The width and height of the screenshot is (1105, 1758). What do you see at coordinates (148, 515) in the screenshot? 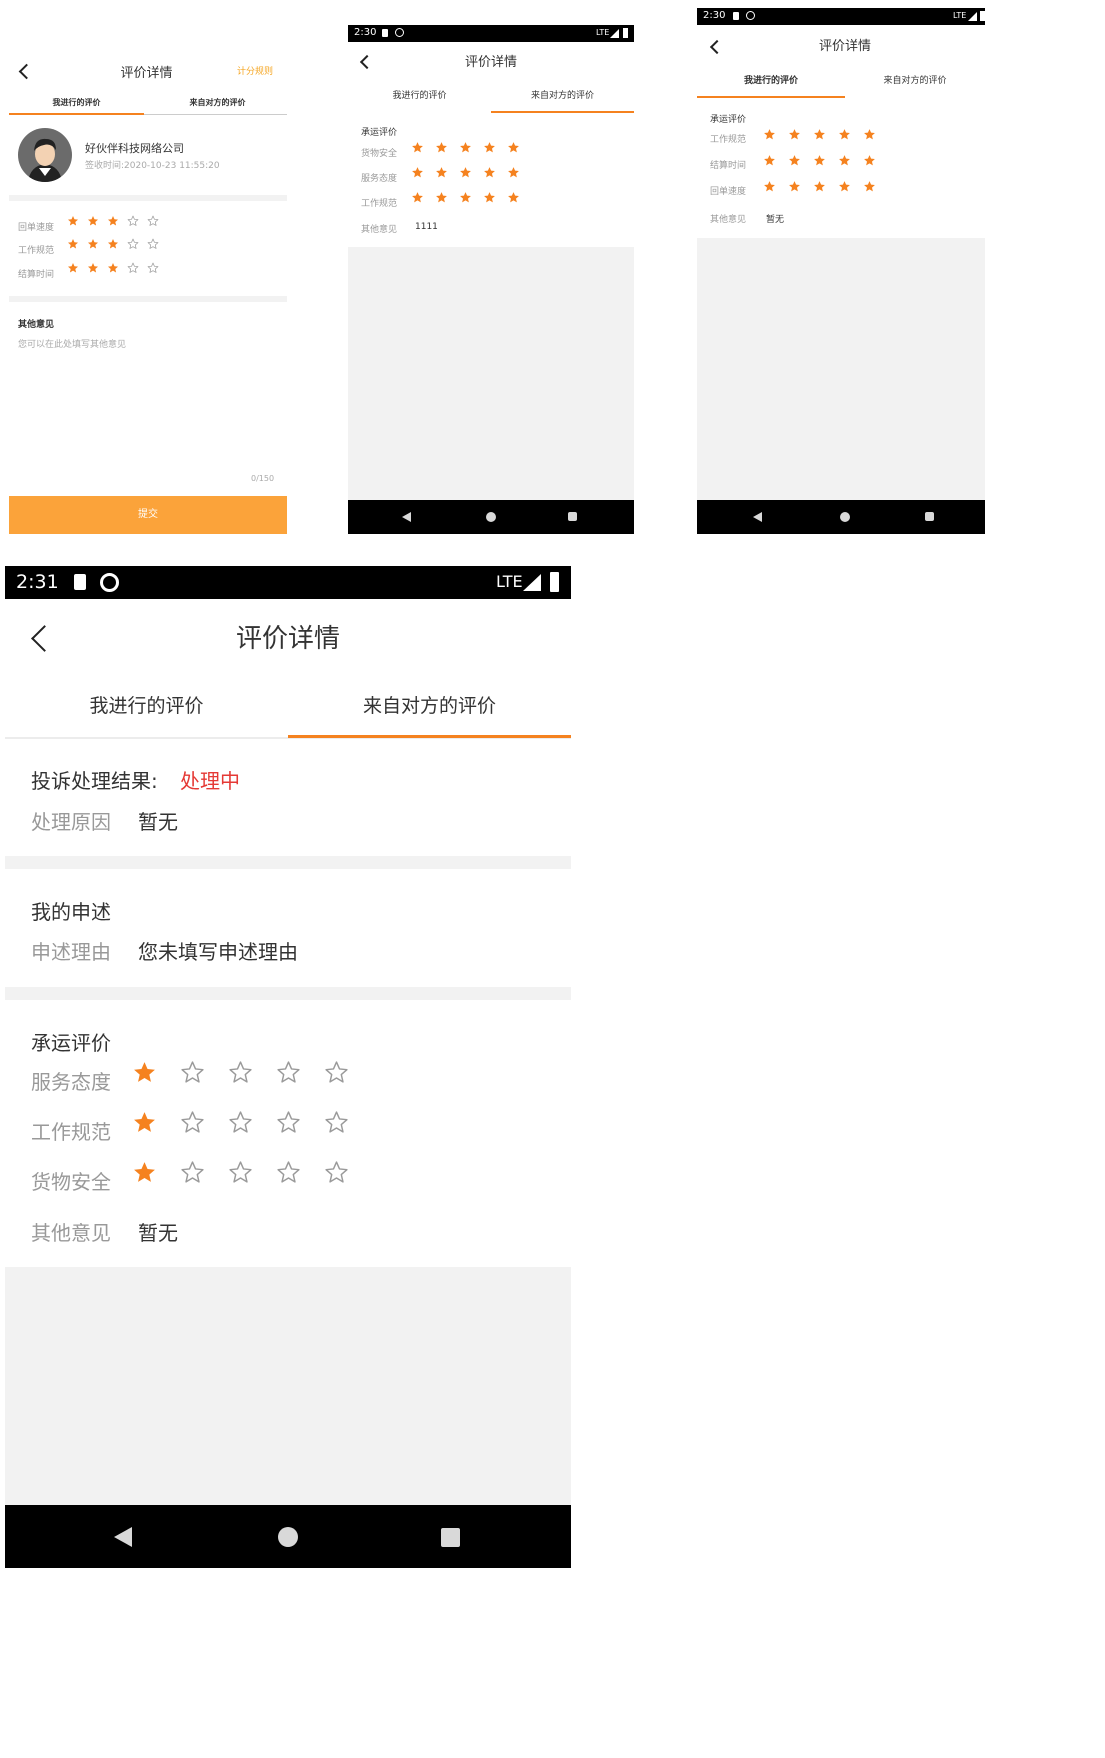
I see `submit-button: 提交` at bounding box center [148, 515].